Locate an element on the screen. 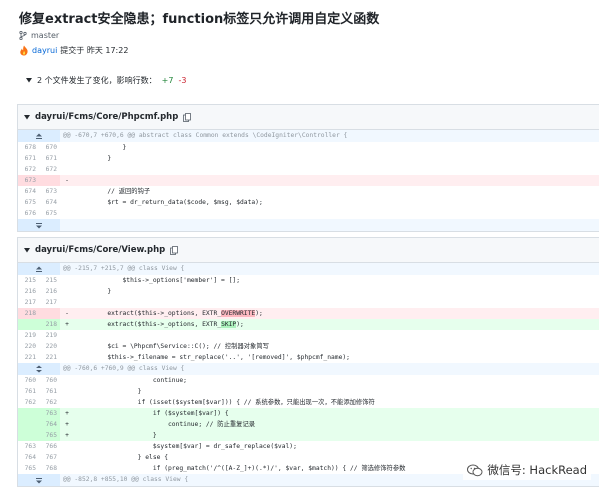 Image resolution: width=599 pixels, height=496 pixels. old-line-number: 219 is located at coordinates (28, 335).